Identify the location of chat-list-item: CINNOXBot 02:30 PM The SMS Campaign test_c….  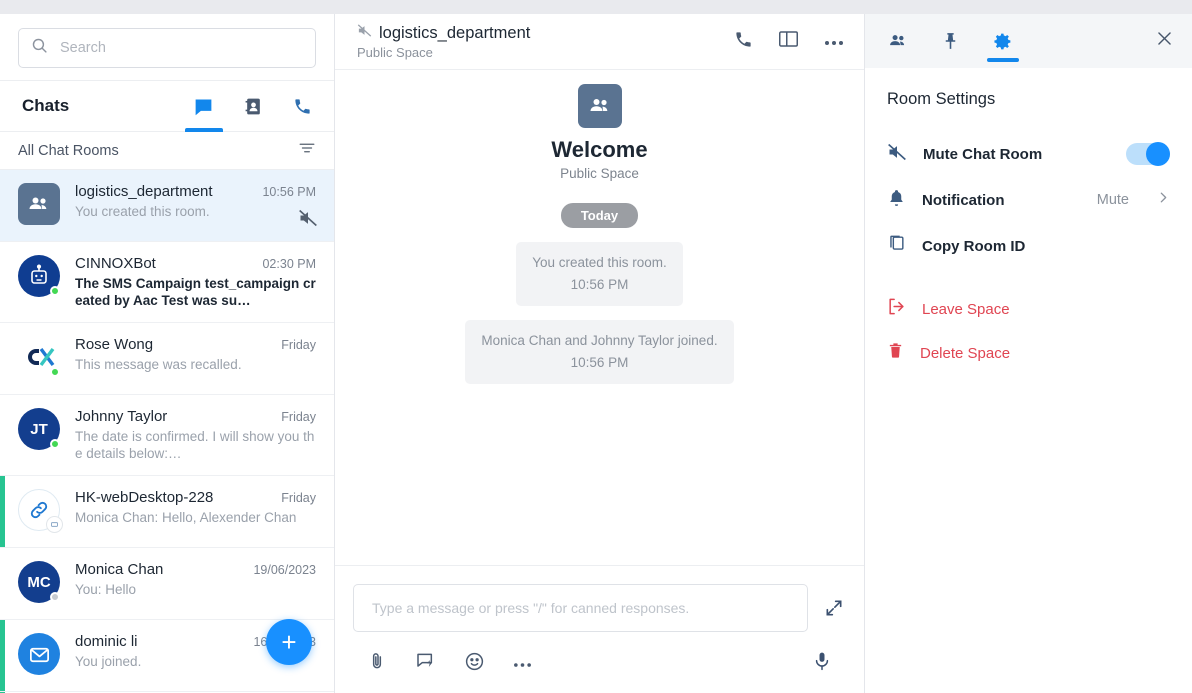
(167, 282).